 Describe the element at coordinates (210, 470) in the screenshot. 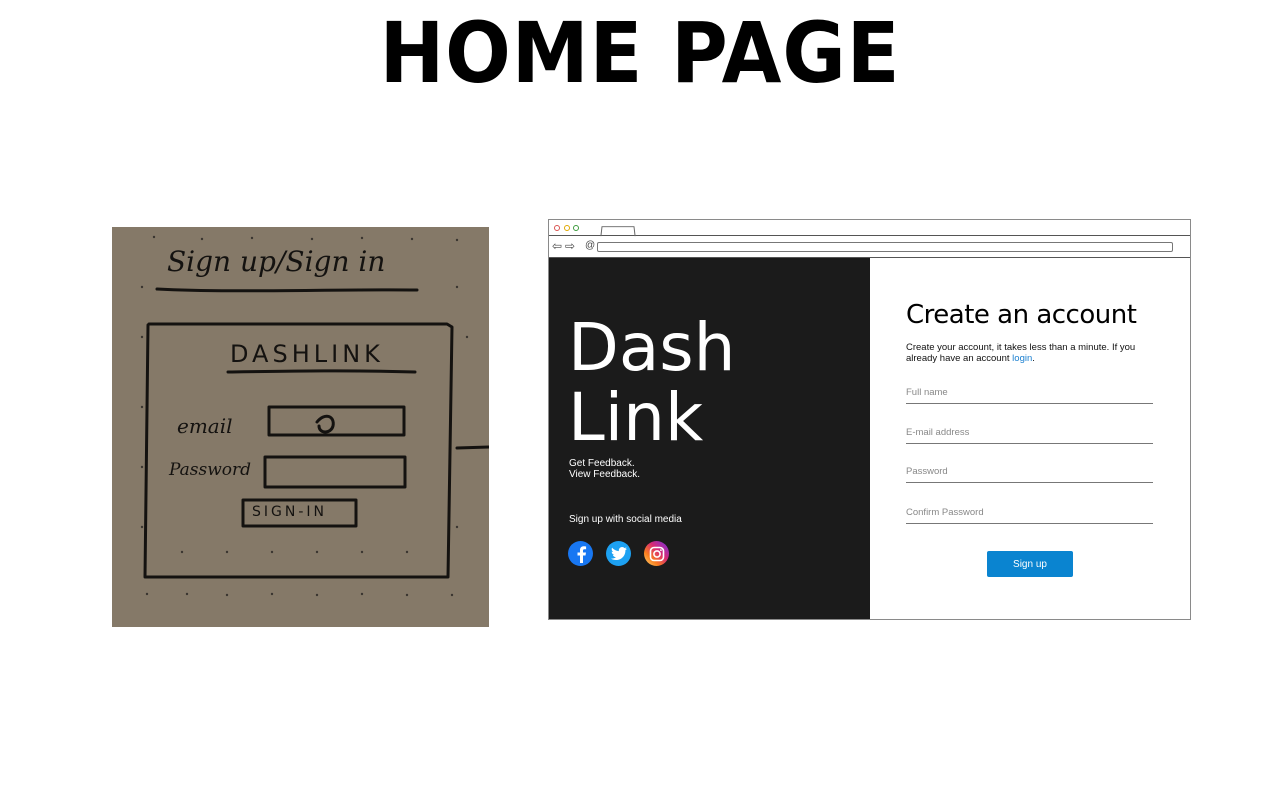

I see `sketch-password-label: Password` at that location.